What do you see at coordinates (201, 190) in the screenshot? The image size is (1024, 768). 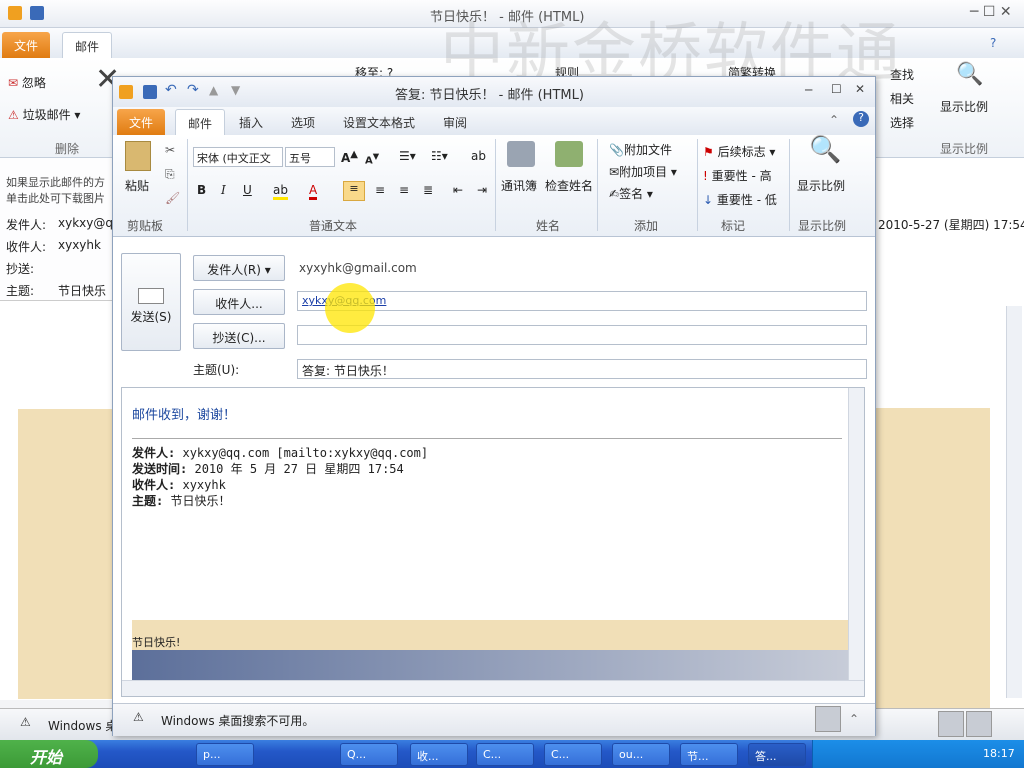 I see `bold-button: B` at bounding box center [201, 190].